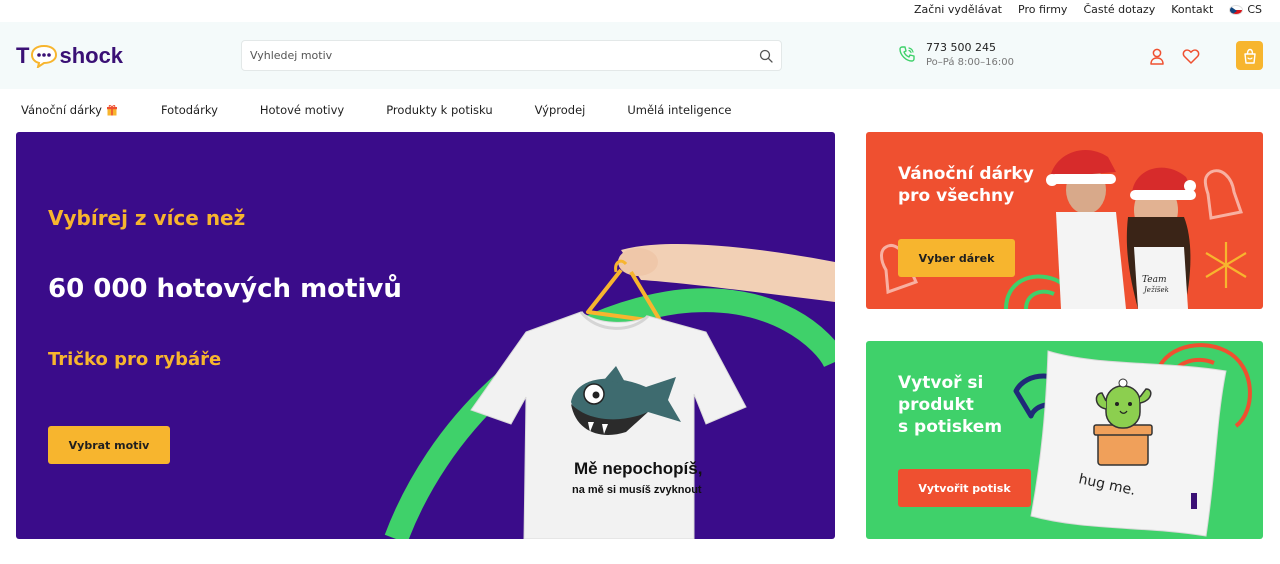  What do you see at coordinates (1132, 440) in the screenshot?
I see `print-decoration: hug me.` at bounding box center [1132, 440].